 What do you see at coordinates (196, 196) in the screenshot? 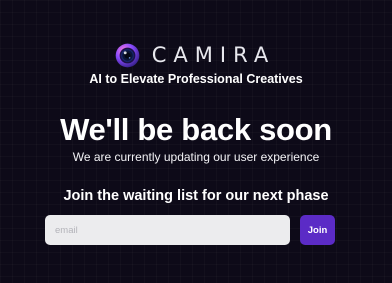
I see `waitlist-heading: Join the waiting list for our next phase` at bounding box center [196, 196].